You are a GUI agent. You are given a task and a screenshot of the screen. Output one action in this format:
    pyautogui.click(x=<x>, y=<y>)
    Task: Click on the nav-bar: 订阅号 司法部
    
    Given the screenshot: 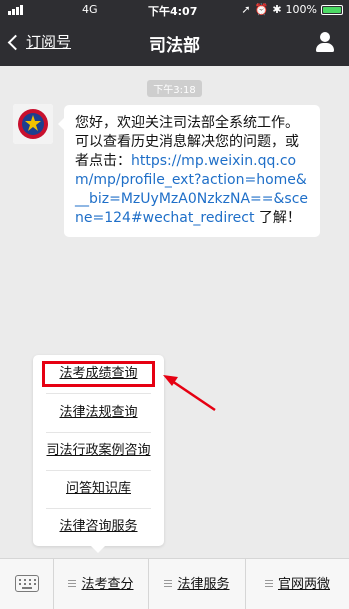 What is the action you would take?
    pyautogui.click(x=174, y=43)
    